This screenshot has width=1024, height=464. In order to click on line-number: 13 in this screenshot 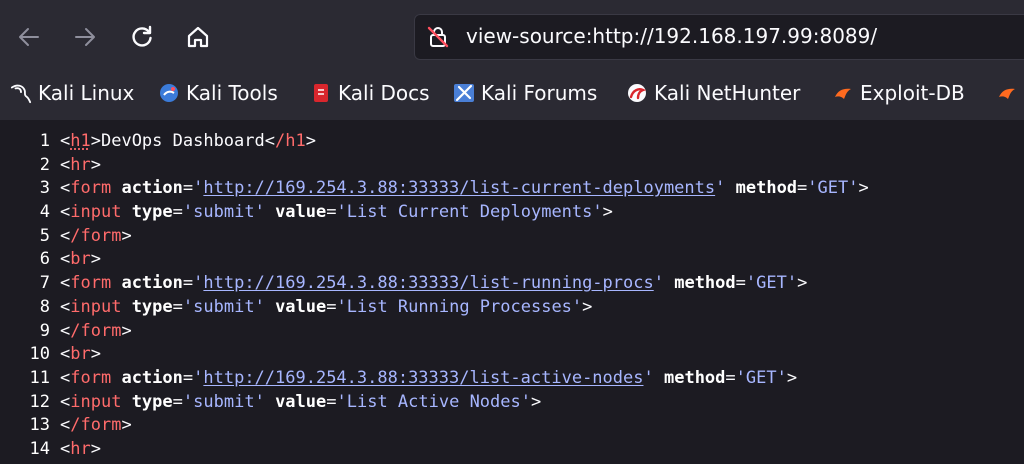, I will do `click(39, 425)`.